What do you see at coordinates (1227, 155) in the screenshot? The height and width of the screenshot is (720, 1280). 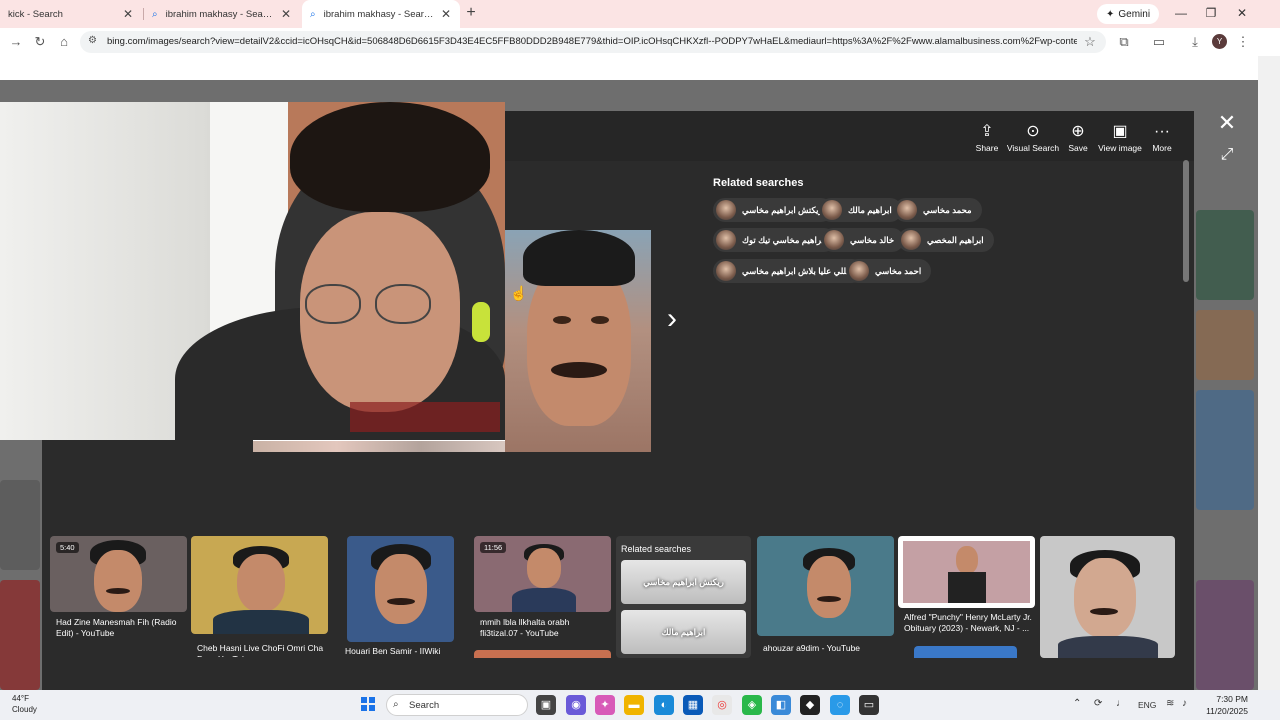 I see `expand-icon: ⤢` at bounding box center [1227, 155].